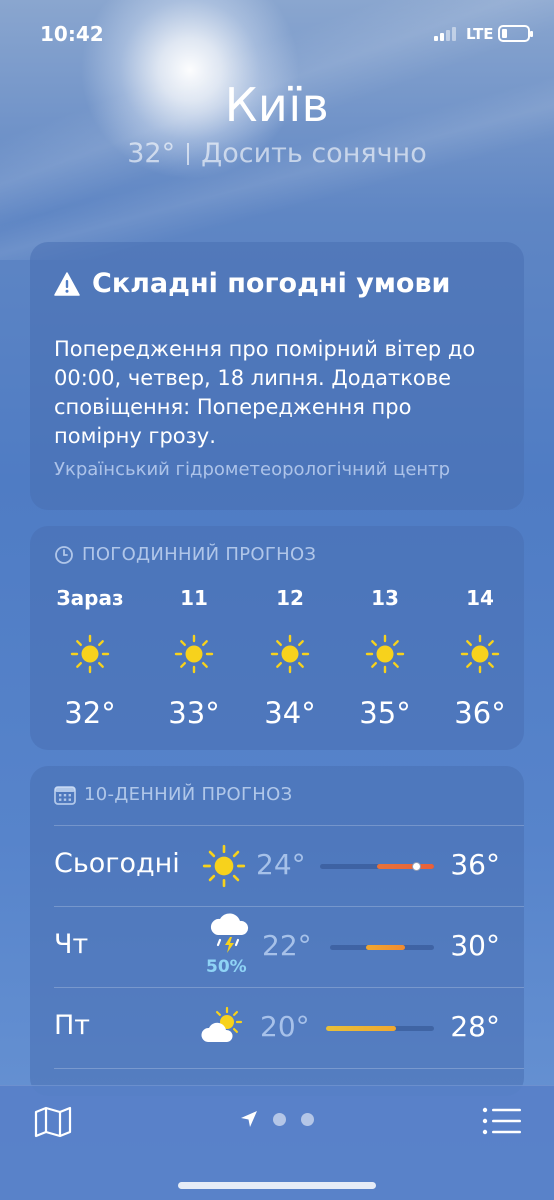 This screenshot has height=1200, width=554. I want to click on current-temp-marker, so click(416, 866).